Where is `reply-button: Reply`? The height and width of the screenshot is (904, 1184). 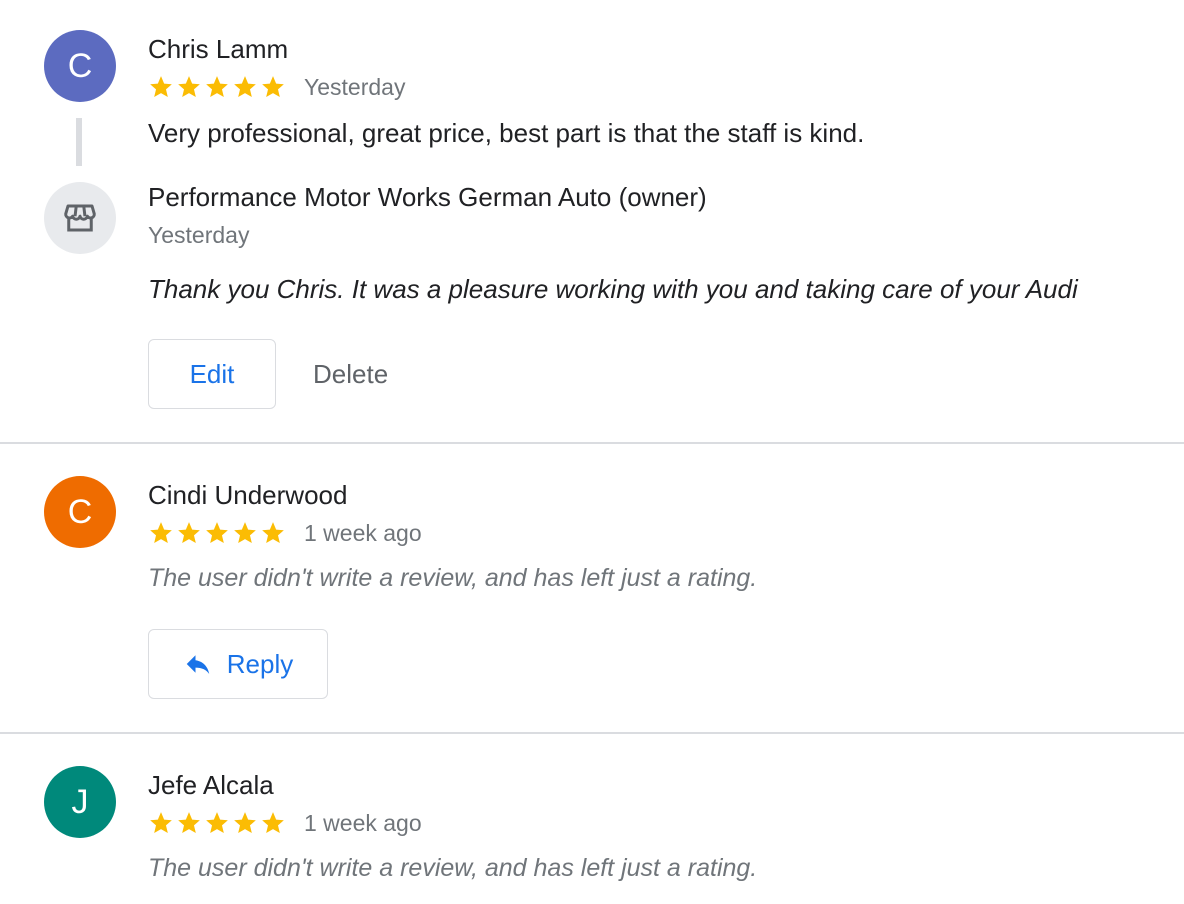 reply-button: Reply is located at coordinates (238, 664).